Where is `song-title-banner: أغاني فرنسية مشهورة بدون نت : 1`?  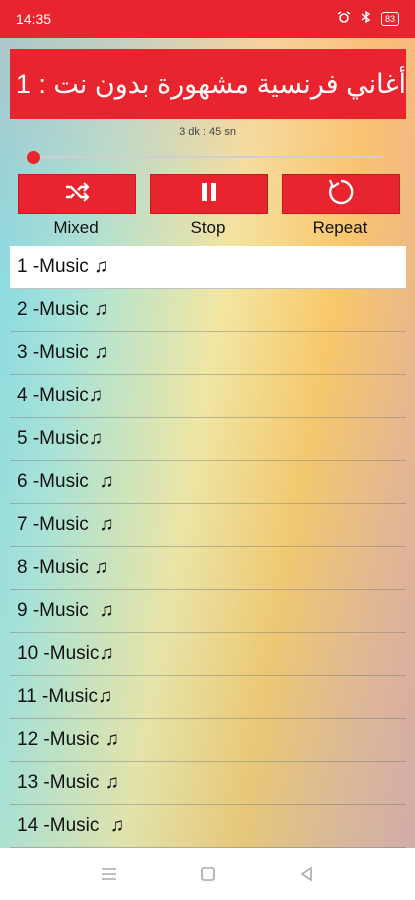 song-title-banner: أغاني فرنسية مشهورة بدون نت : 1 is located at coordinates (208, 84).